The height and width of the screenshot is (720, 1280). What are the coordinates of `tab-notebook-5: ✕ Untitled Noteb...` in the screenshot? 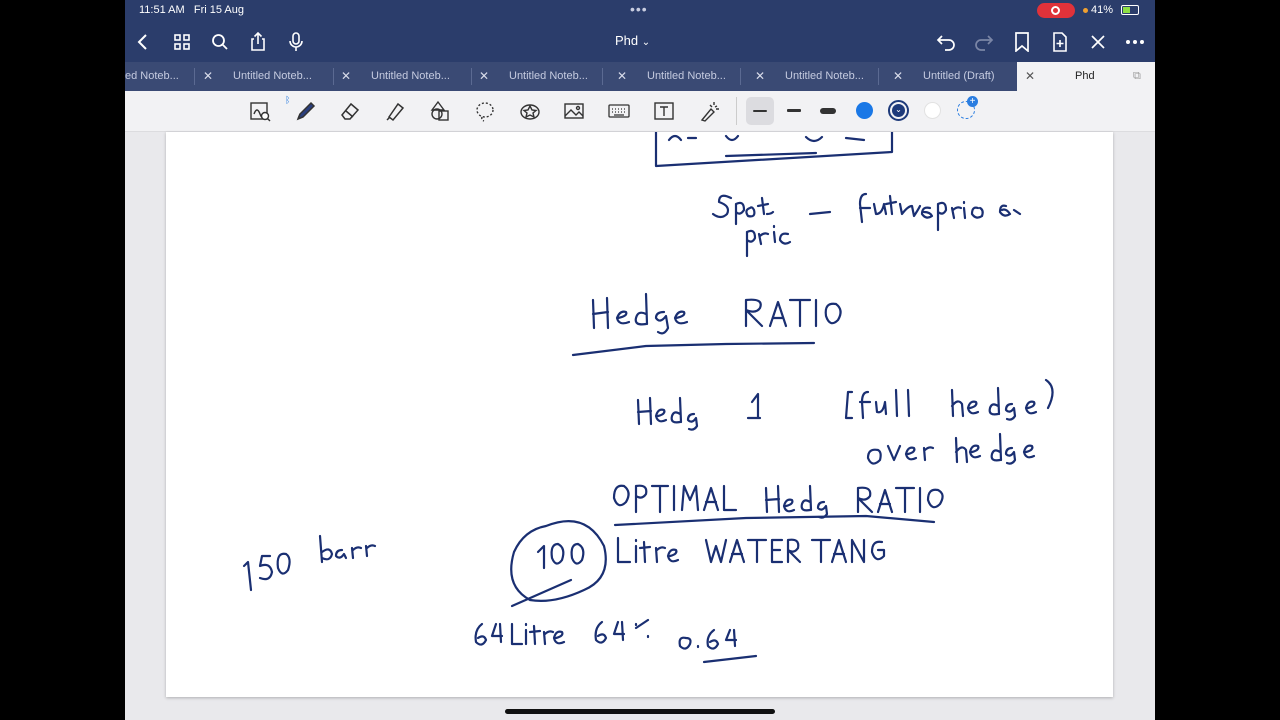 It's located at (678, 76).